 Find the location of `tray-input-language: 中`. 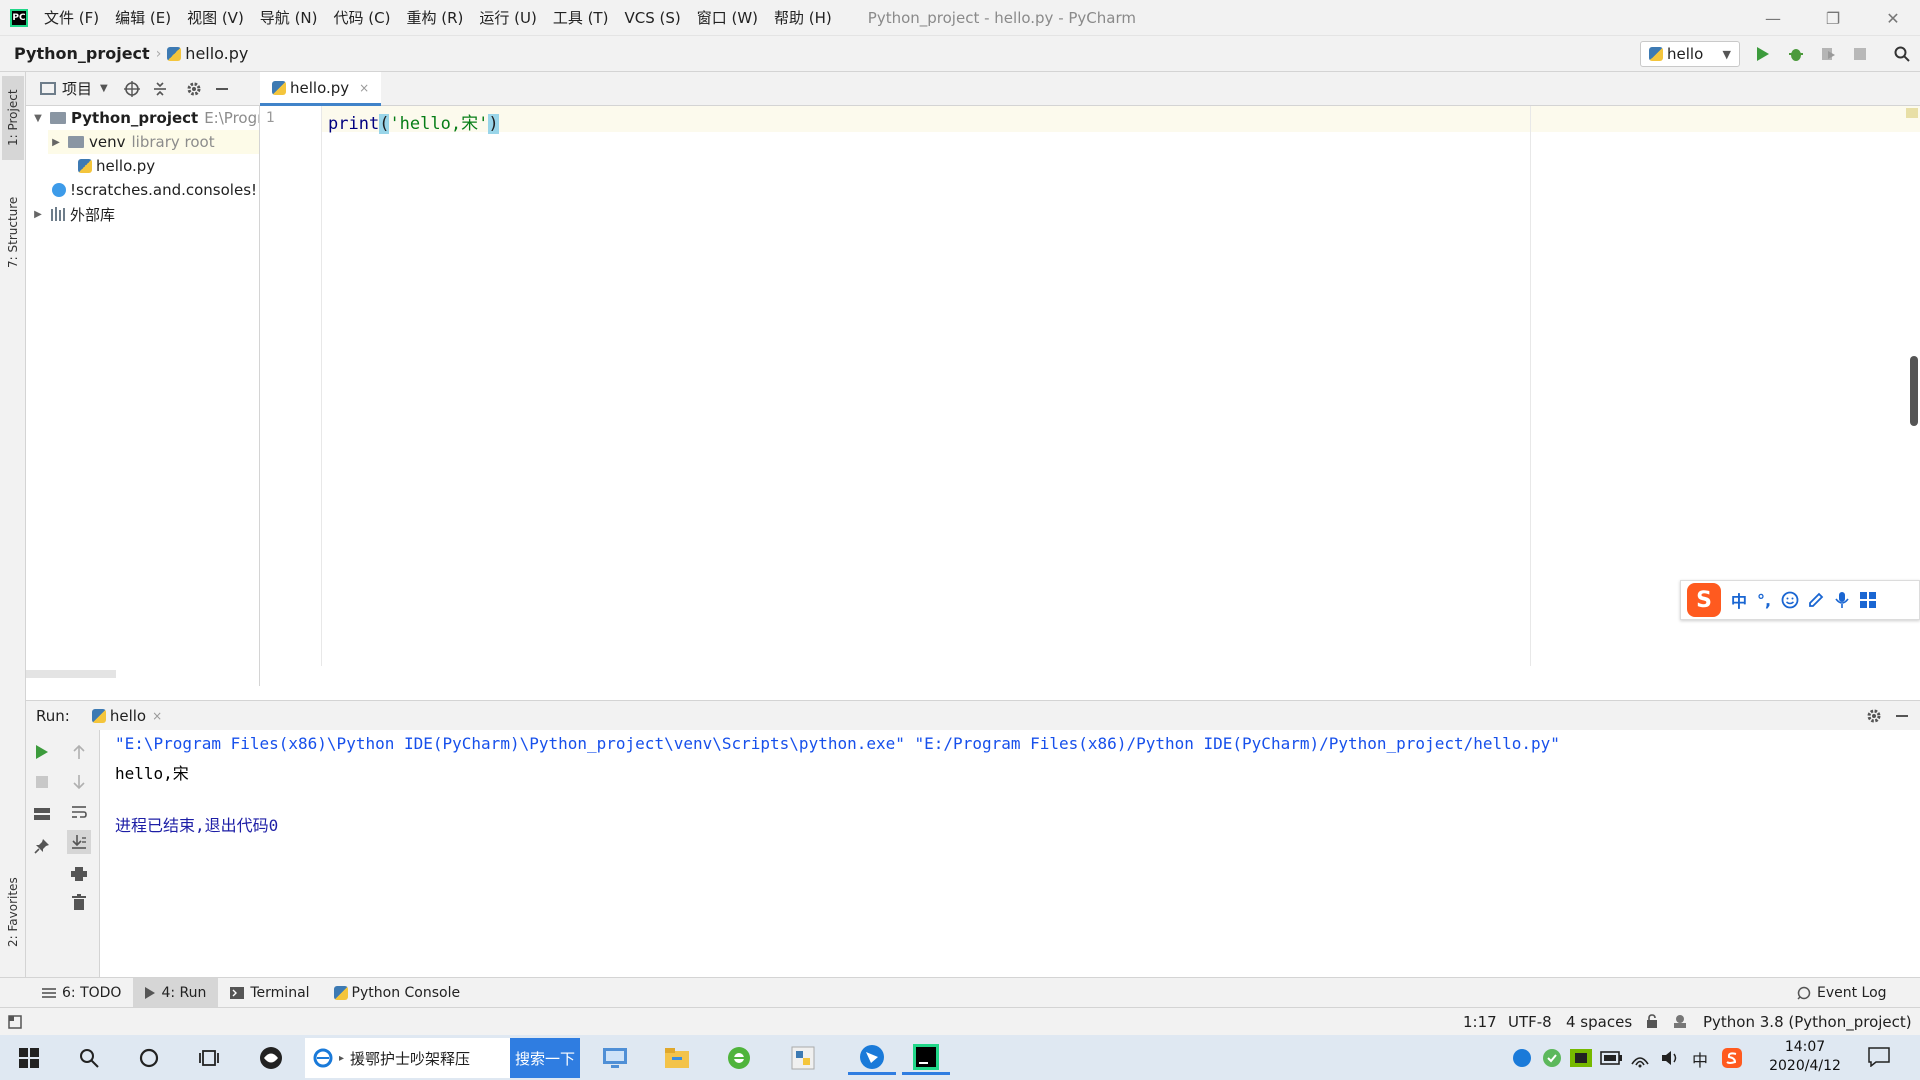

tray-input-language: 中 is located at coordinates (1700, 1059).